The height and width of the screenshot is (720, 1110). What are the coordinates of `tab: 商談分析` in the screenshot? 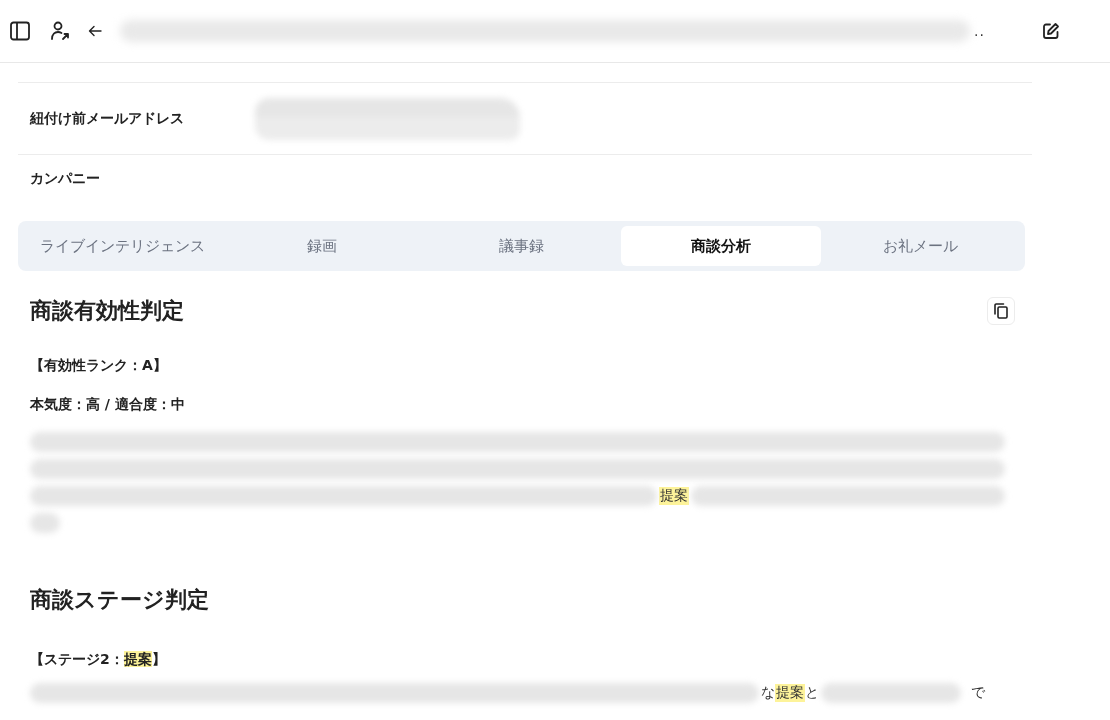 It's located at (721, 246).